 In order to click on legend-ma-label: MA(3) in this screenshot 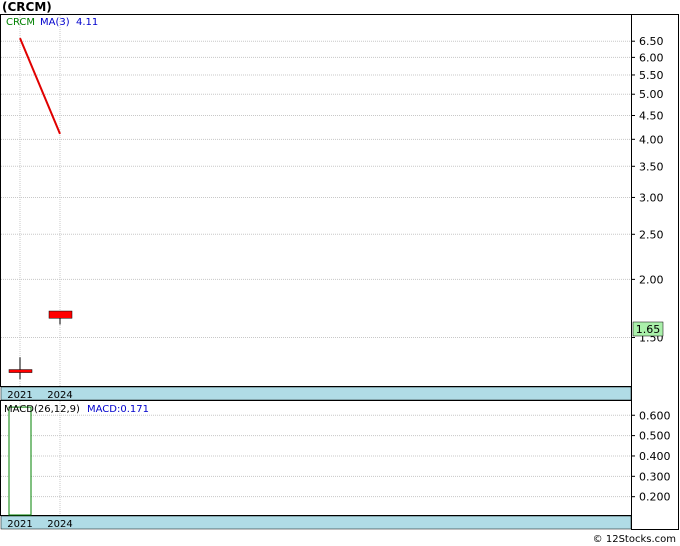, I will do `click(55, 22)`.